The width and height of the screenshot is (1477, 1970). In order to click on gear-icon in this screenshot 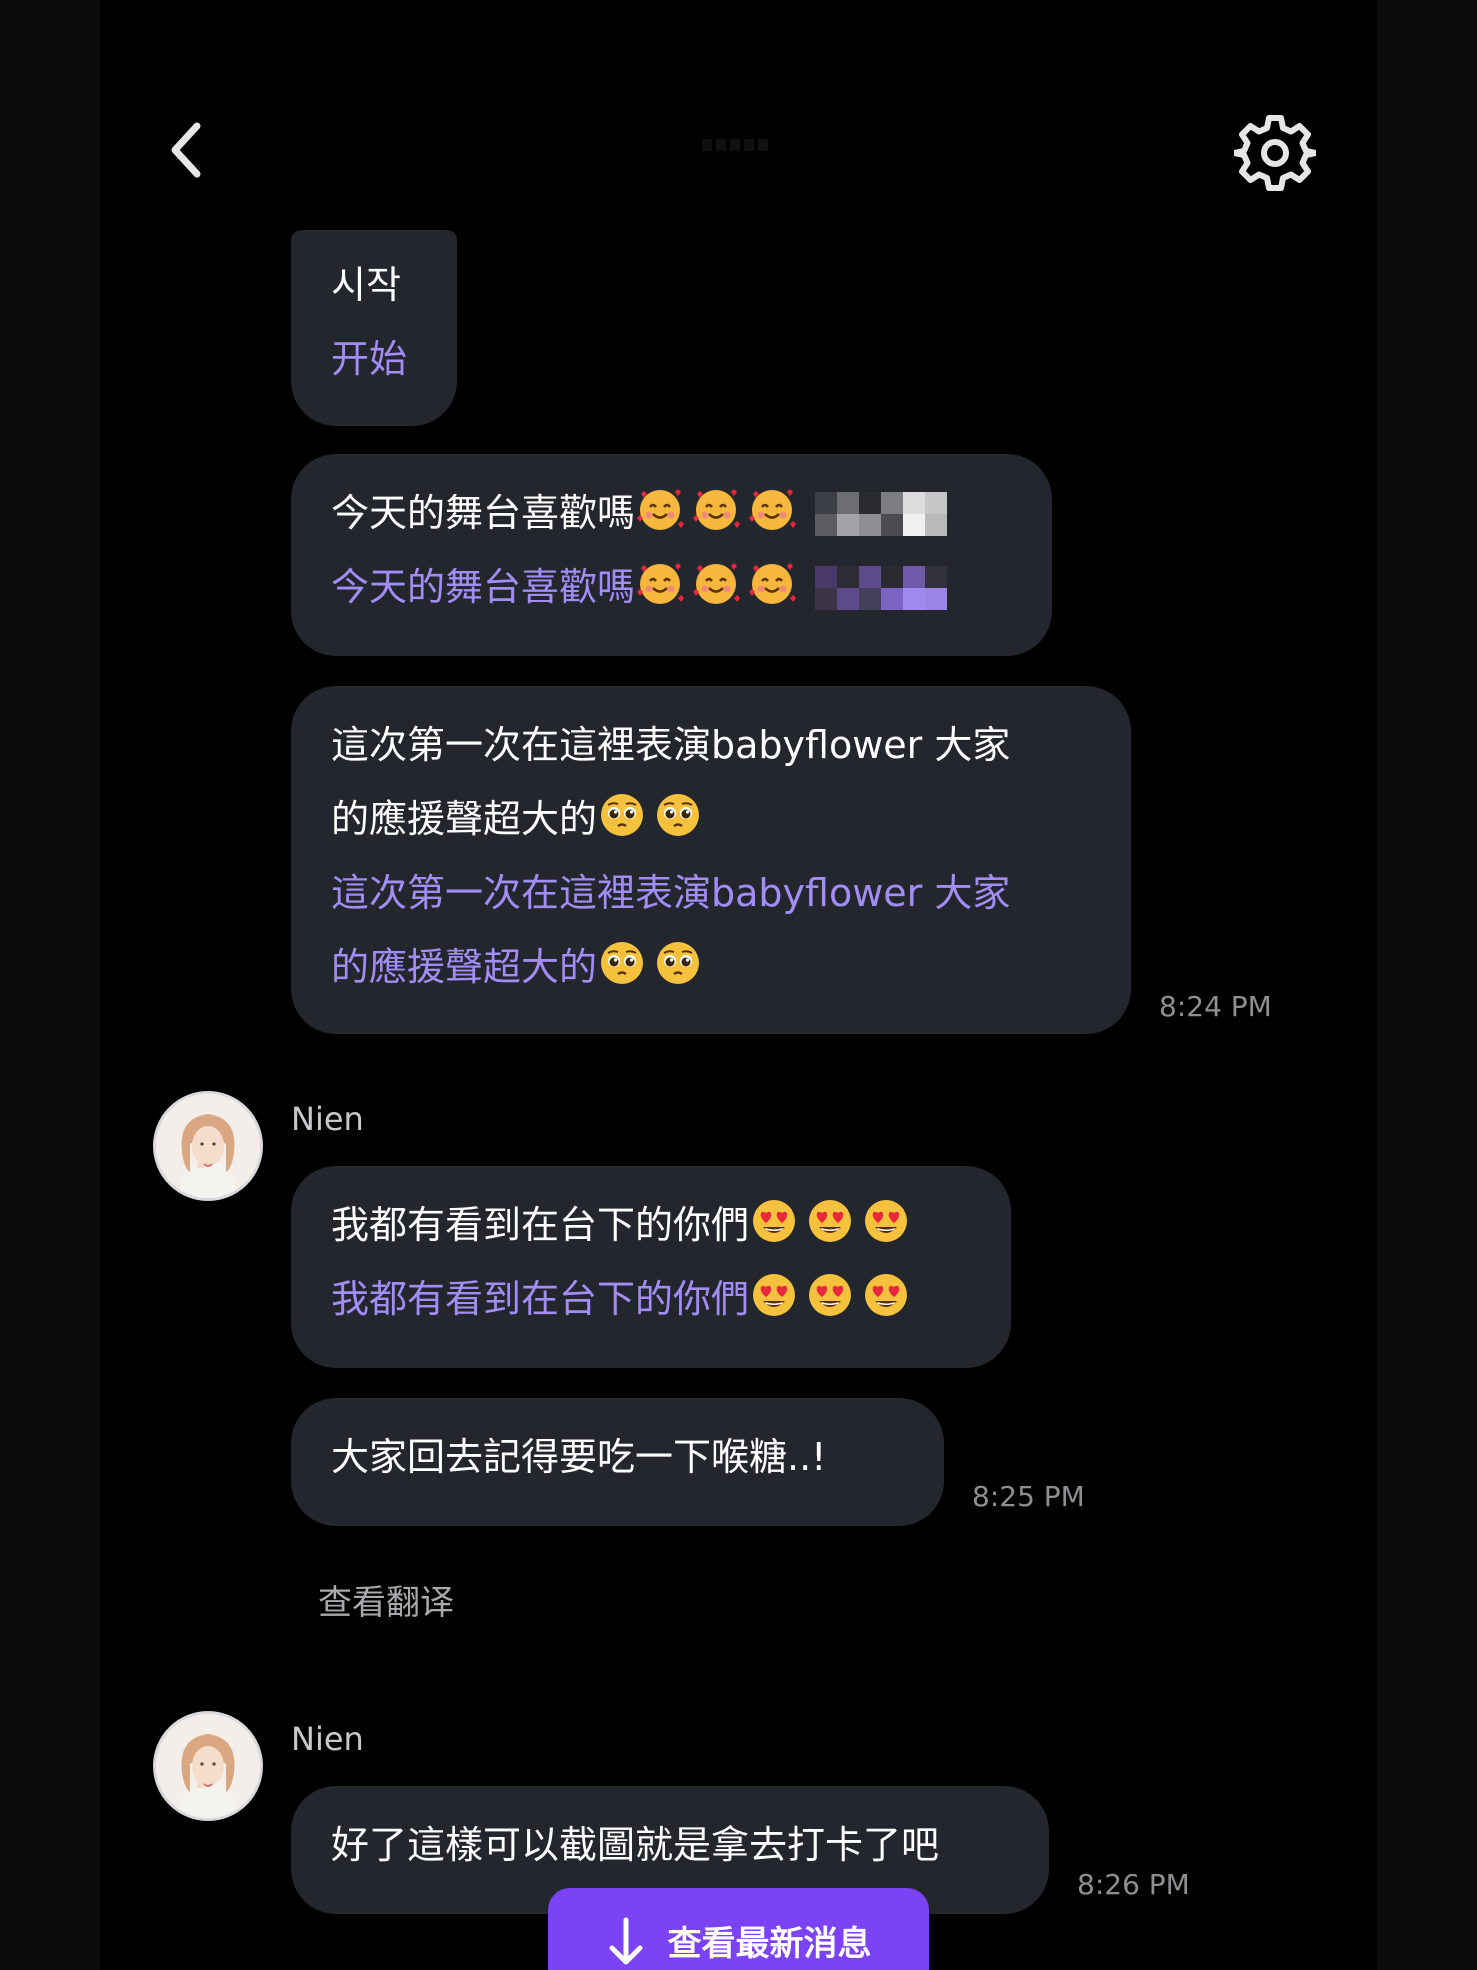, I will do `click(1275, 153)`.